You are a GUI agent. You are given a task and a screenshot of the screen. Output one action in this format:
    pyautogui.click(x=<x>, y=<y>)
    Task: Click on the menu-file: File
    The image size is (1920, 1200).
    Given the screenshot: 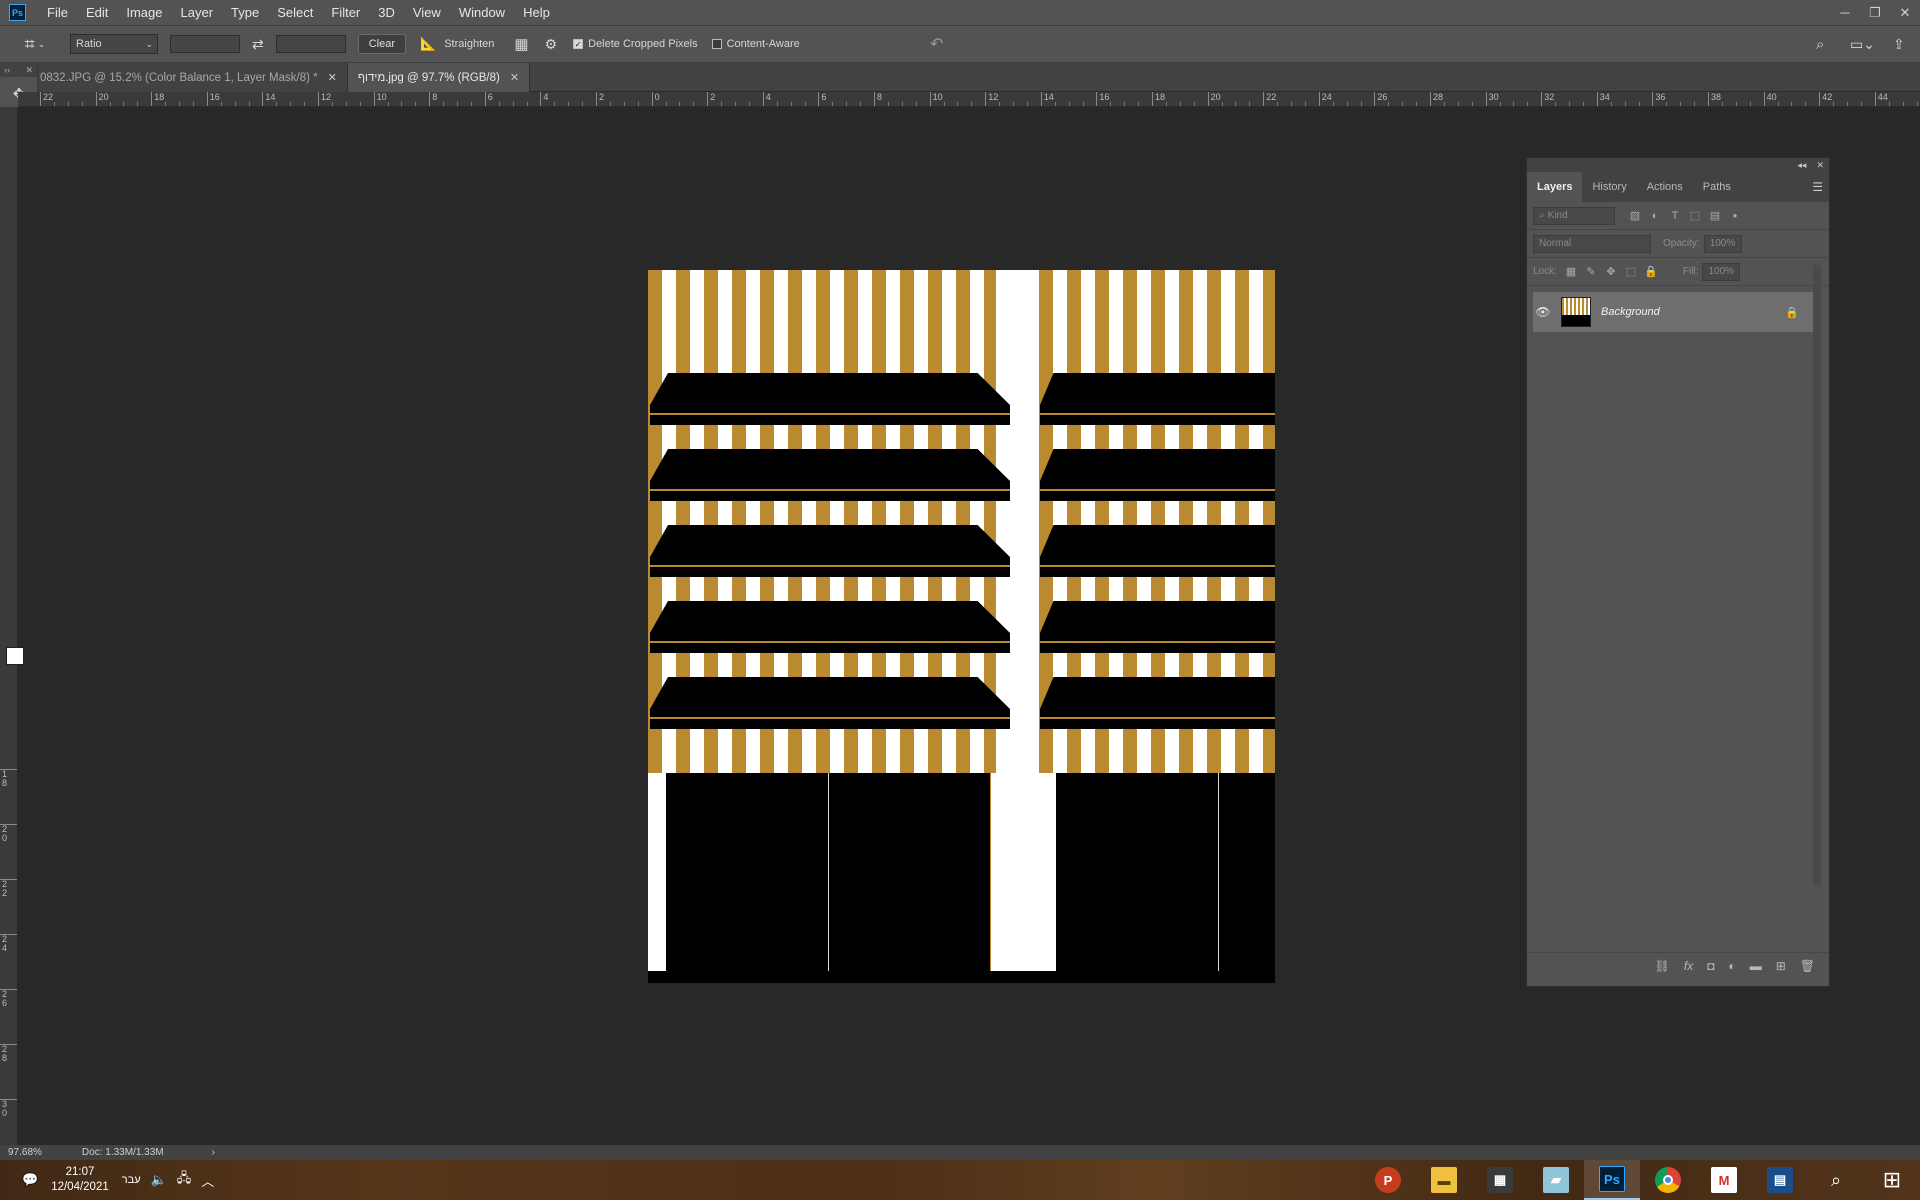 What is the action you would take?
    pyautogui.click(x=57, y=12)
    